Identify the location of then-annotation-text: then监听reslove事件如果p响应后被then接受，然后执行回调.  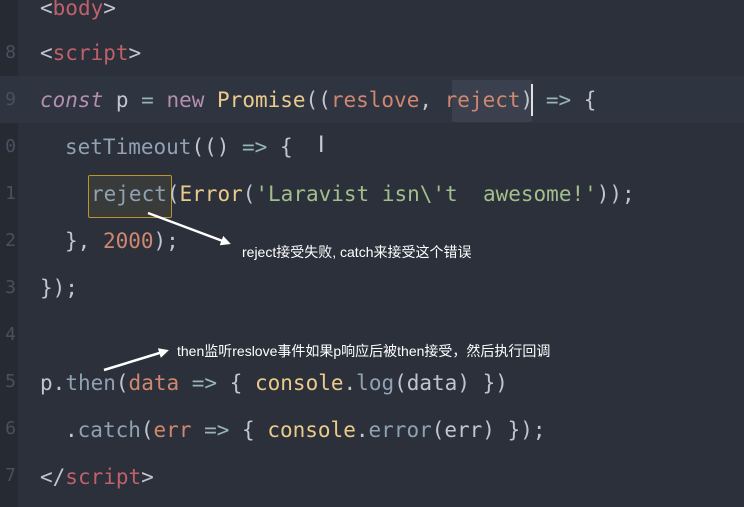
(364, 351).